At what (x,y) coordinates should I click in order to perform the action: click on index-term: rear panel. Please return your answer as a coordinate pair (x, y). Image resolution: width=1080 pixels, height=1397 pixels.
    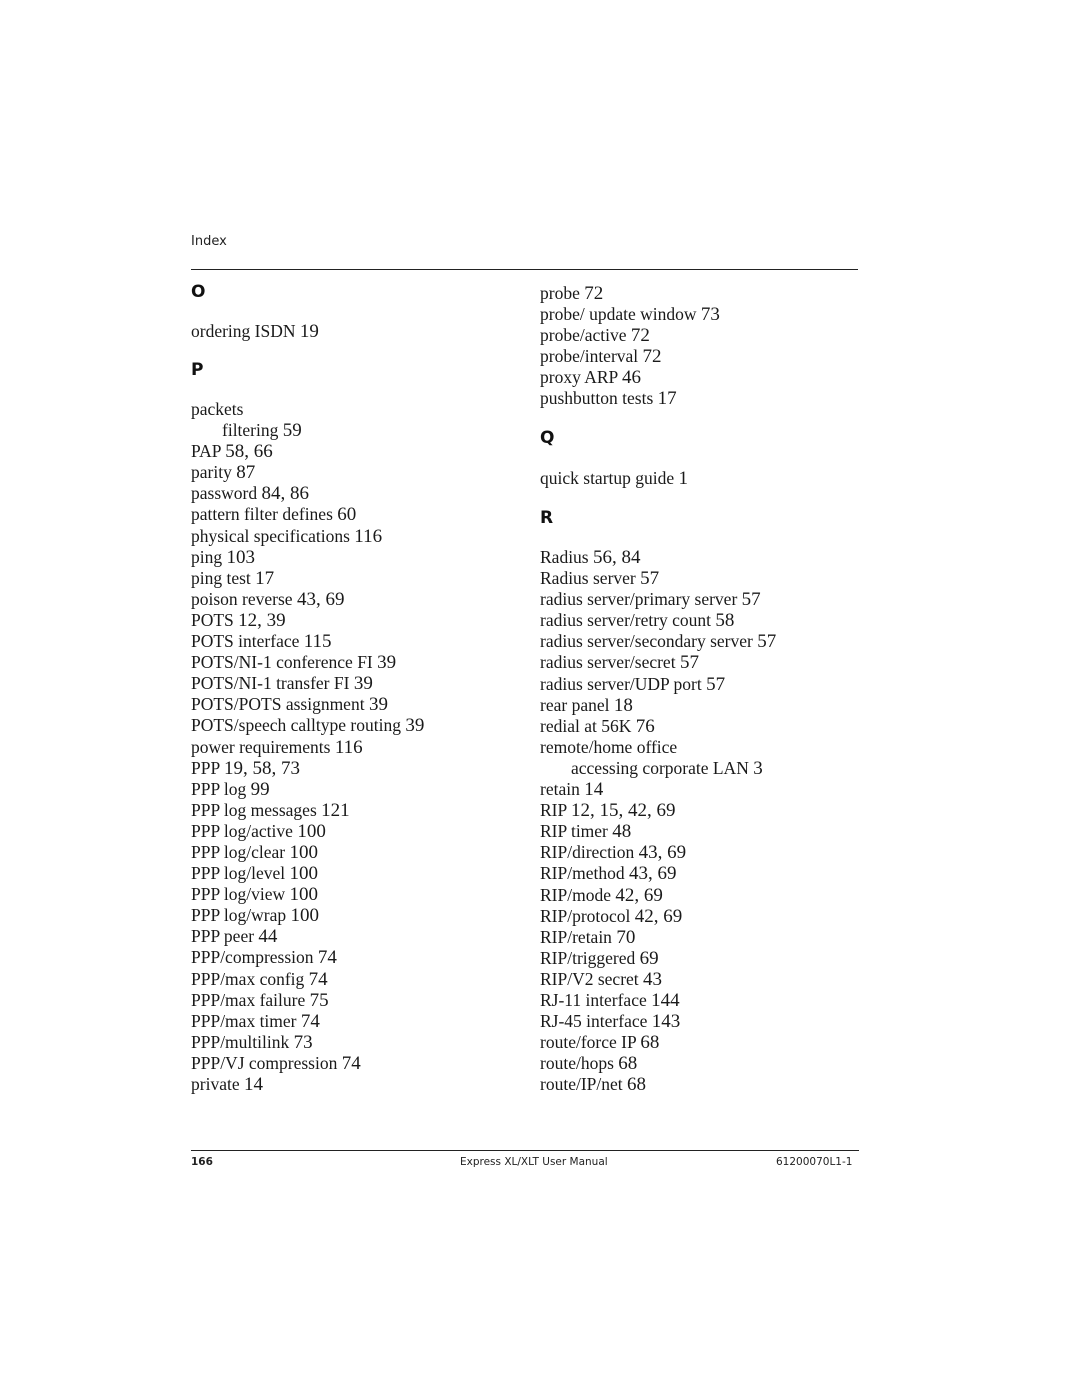
    Looking at the image, I should click on (575, 704).